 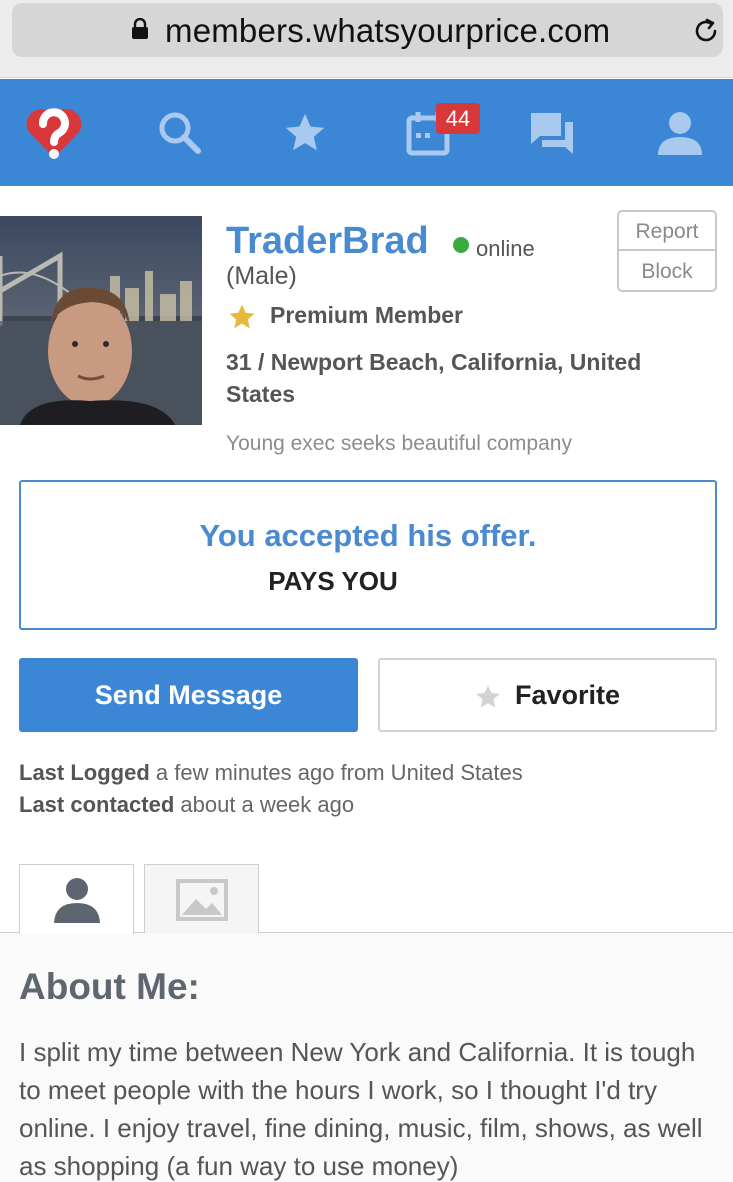 What do you see at coordinates (242, 316) in the screenshot?
I see `premium-star-icon` at bounding box center [242, 316].